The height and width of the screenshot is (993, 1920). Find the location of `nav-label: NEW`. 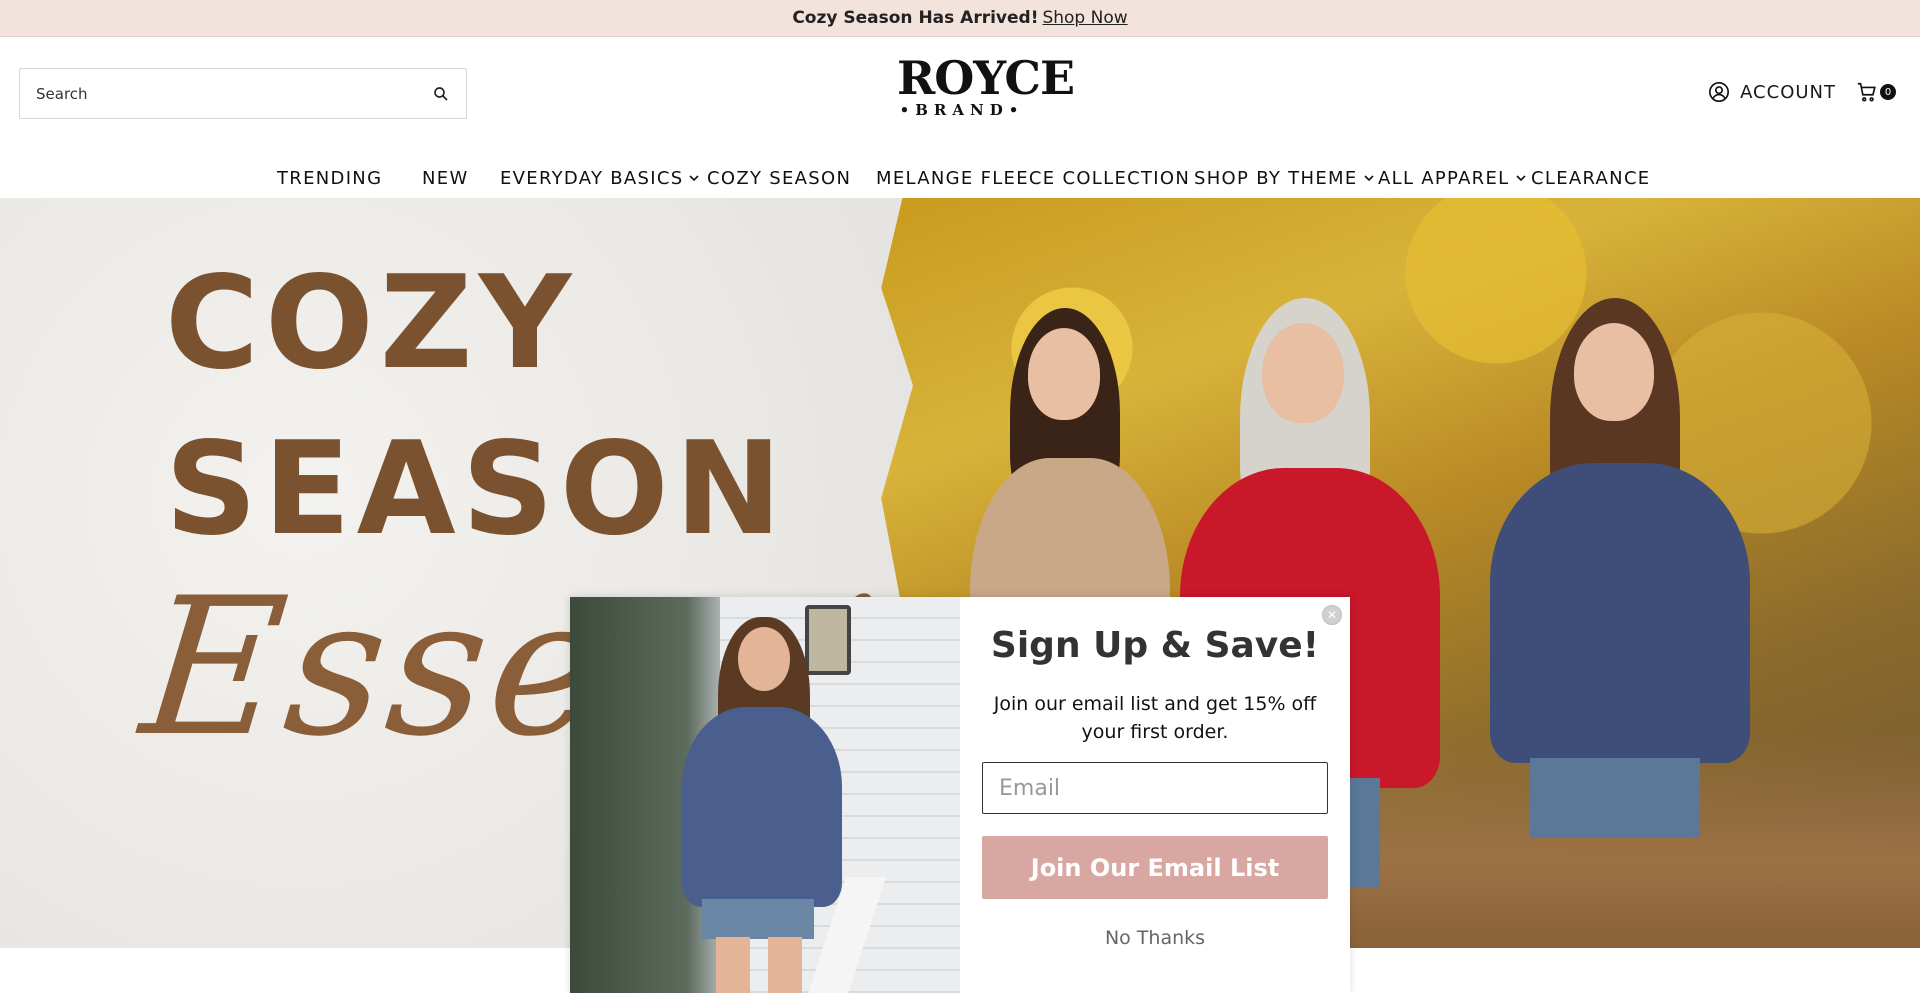

nav-label: NEW is located at coordinates (445, 178).